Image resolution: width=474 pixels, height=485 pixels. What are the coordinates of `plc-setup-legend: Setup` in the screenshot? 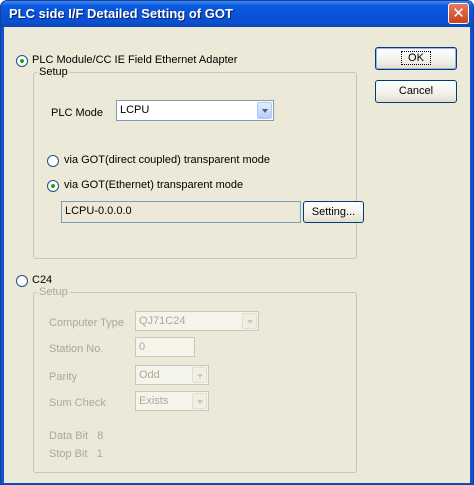 It's located at (53, 72).